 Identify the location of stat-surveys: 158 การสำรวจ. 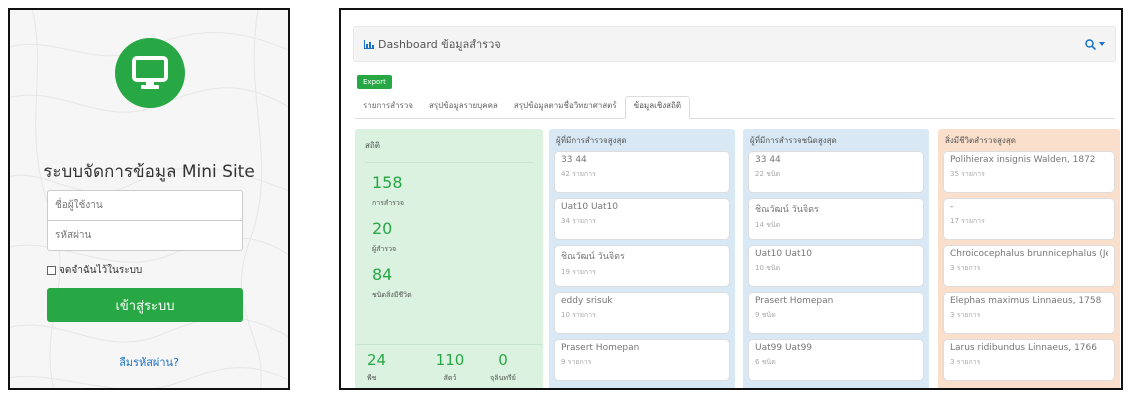
(449, 191).